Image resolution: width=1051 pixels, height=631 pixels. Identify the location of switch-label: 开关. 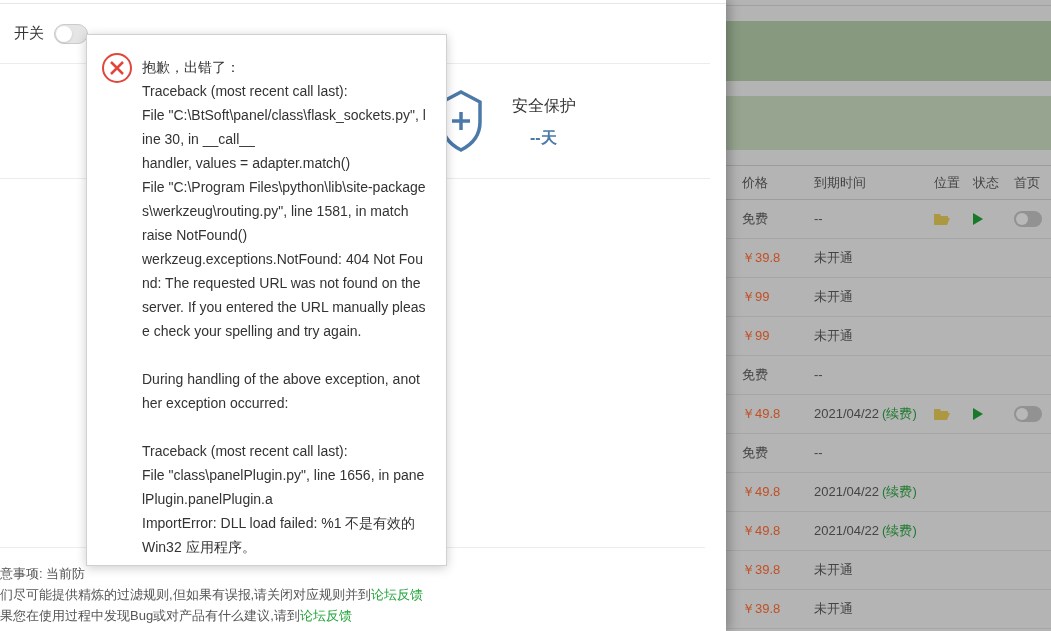
(29, 33).